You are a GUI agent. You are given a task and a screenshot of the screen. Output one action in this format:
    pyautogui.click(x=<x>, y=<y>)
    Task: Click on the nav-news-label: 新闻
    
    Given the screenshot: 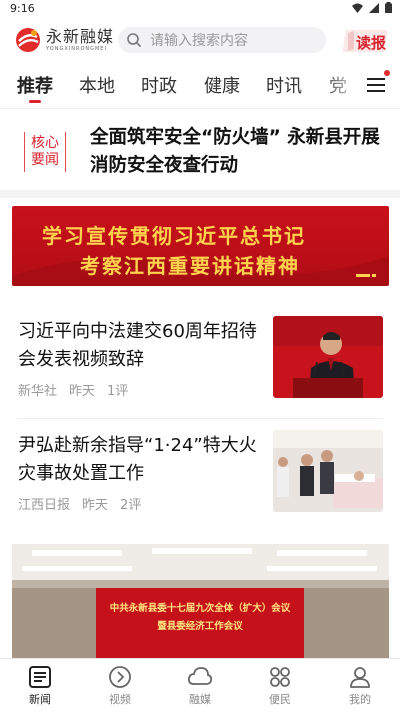 What is the action you would take?
    pyautogui.click(x=40, y=699)
    